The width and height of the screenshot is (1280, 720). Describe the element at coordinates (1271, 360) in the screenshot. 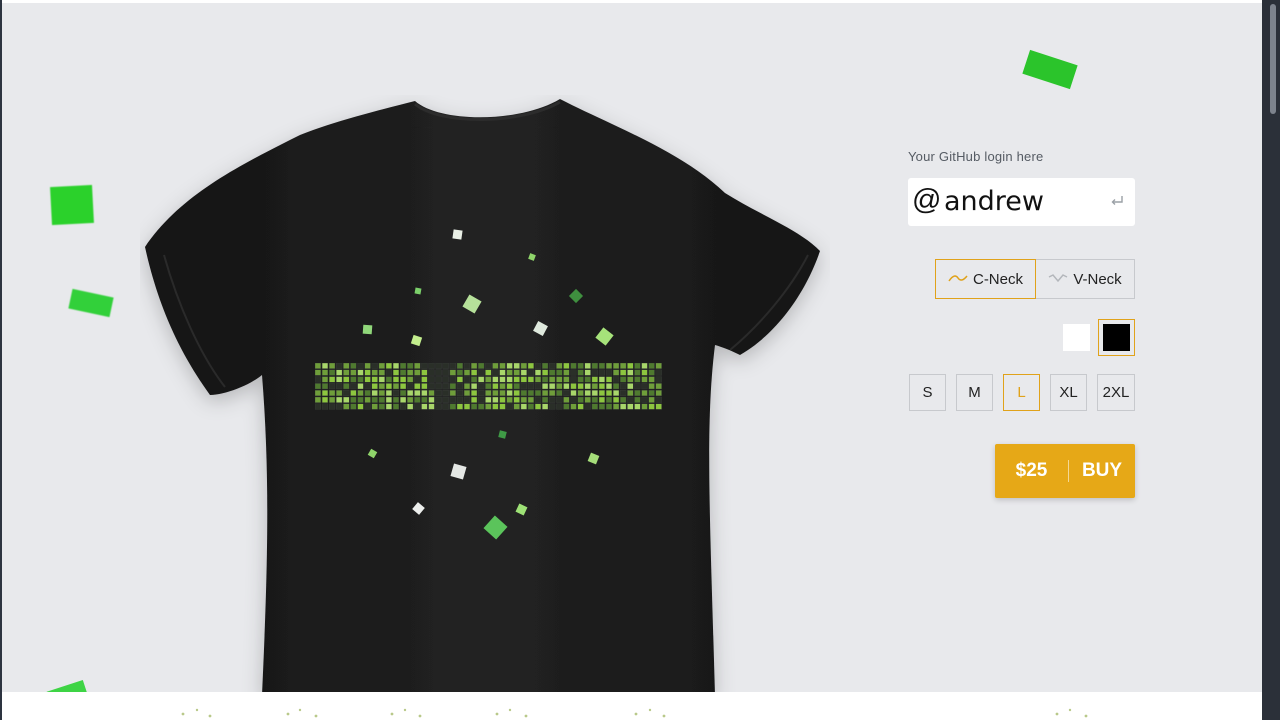

I see `scrollbar` at that location.